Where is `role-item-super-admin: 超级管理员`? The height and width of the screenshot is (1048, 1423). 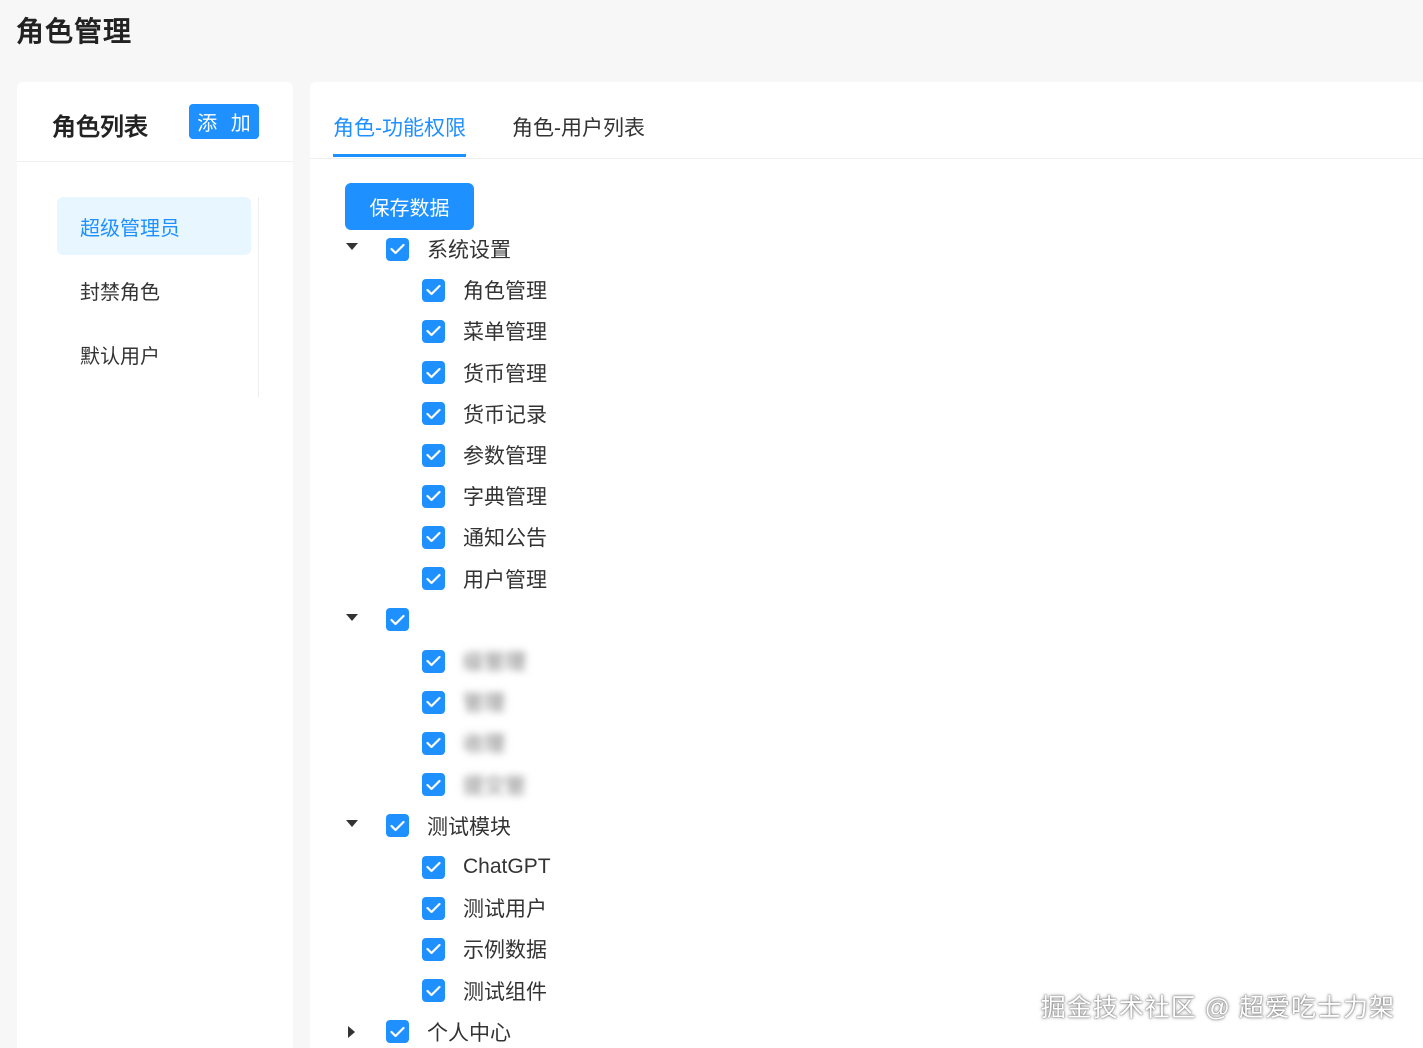
role-item-super-admin: 超级管理员 is located at coordinates (154, 226).